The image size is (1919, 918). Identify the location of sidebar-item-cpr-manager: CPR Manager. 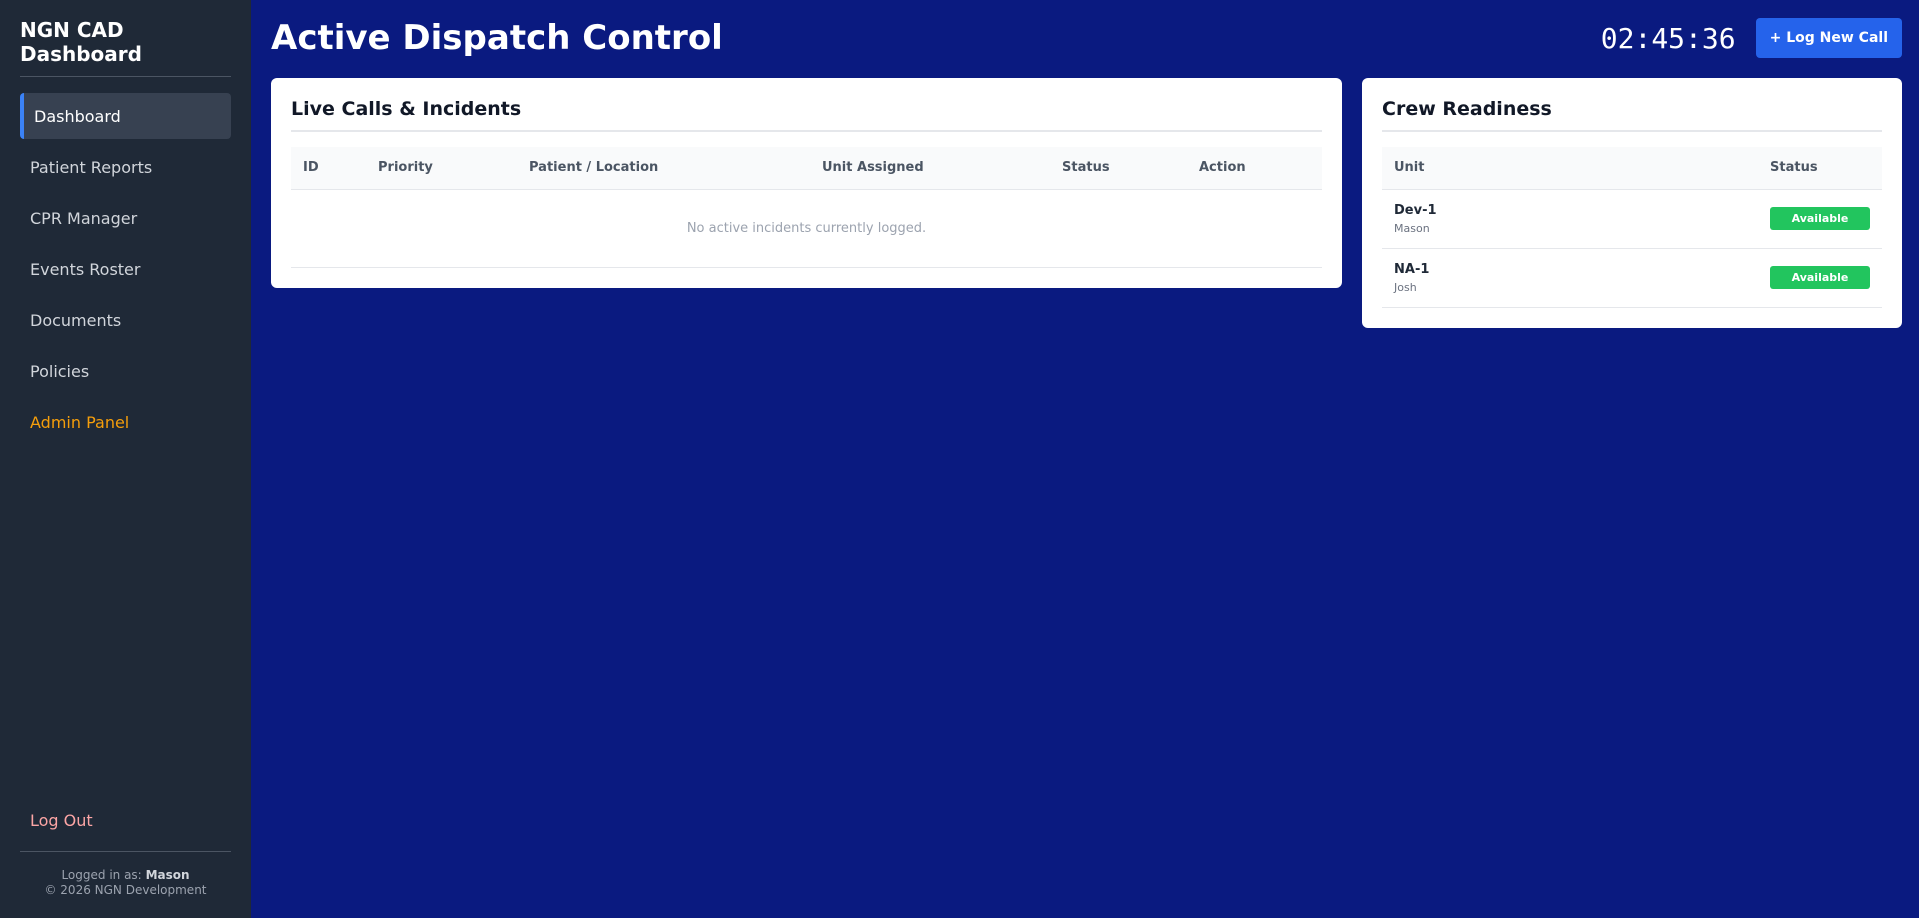
(125, 218).